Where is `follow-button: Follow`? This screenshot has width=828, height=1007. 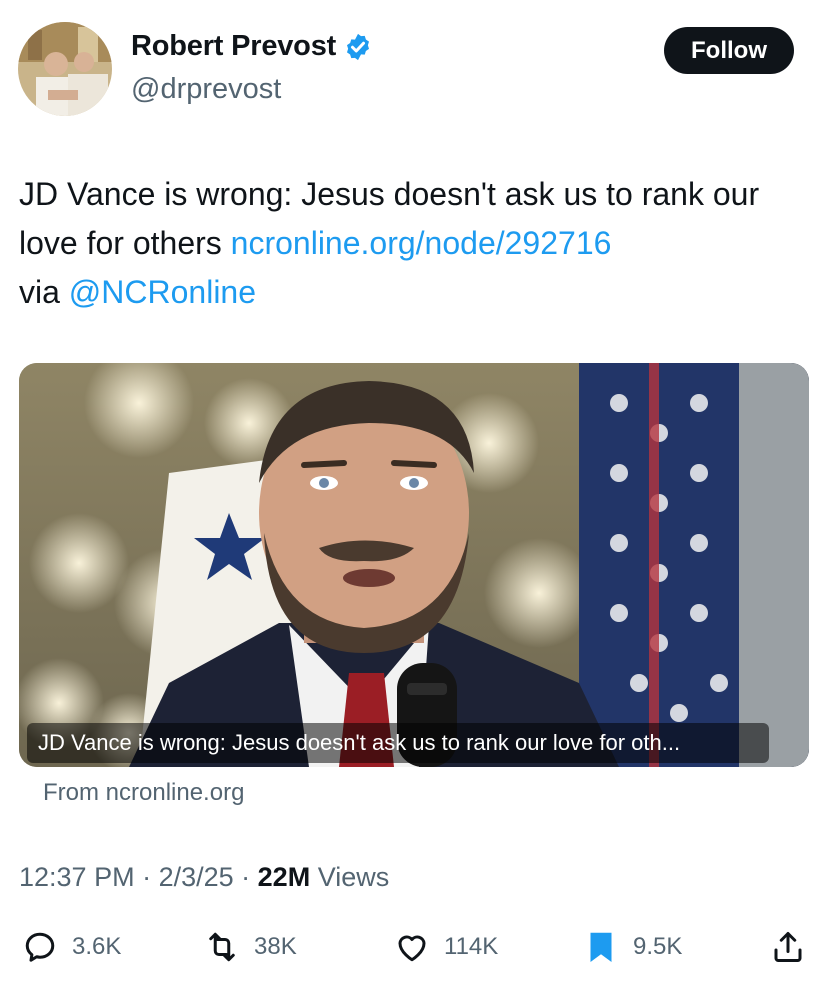
follow-button: Follow is located at coordinates (729, 50).